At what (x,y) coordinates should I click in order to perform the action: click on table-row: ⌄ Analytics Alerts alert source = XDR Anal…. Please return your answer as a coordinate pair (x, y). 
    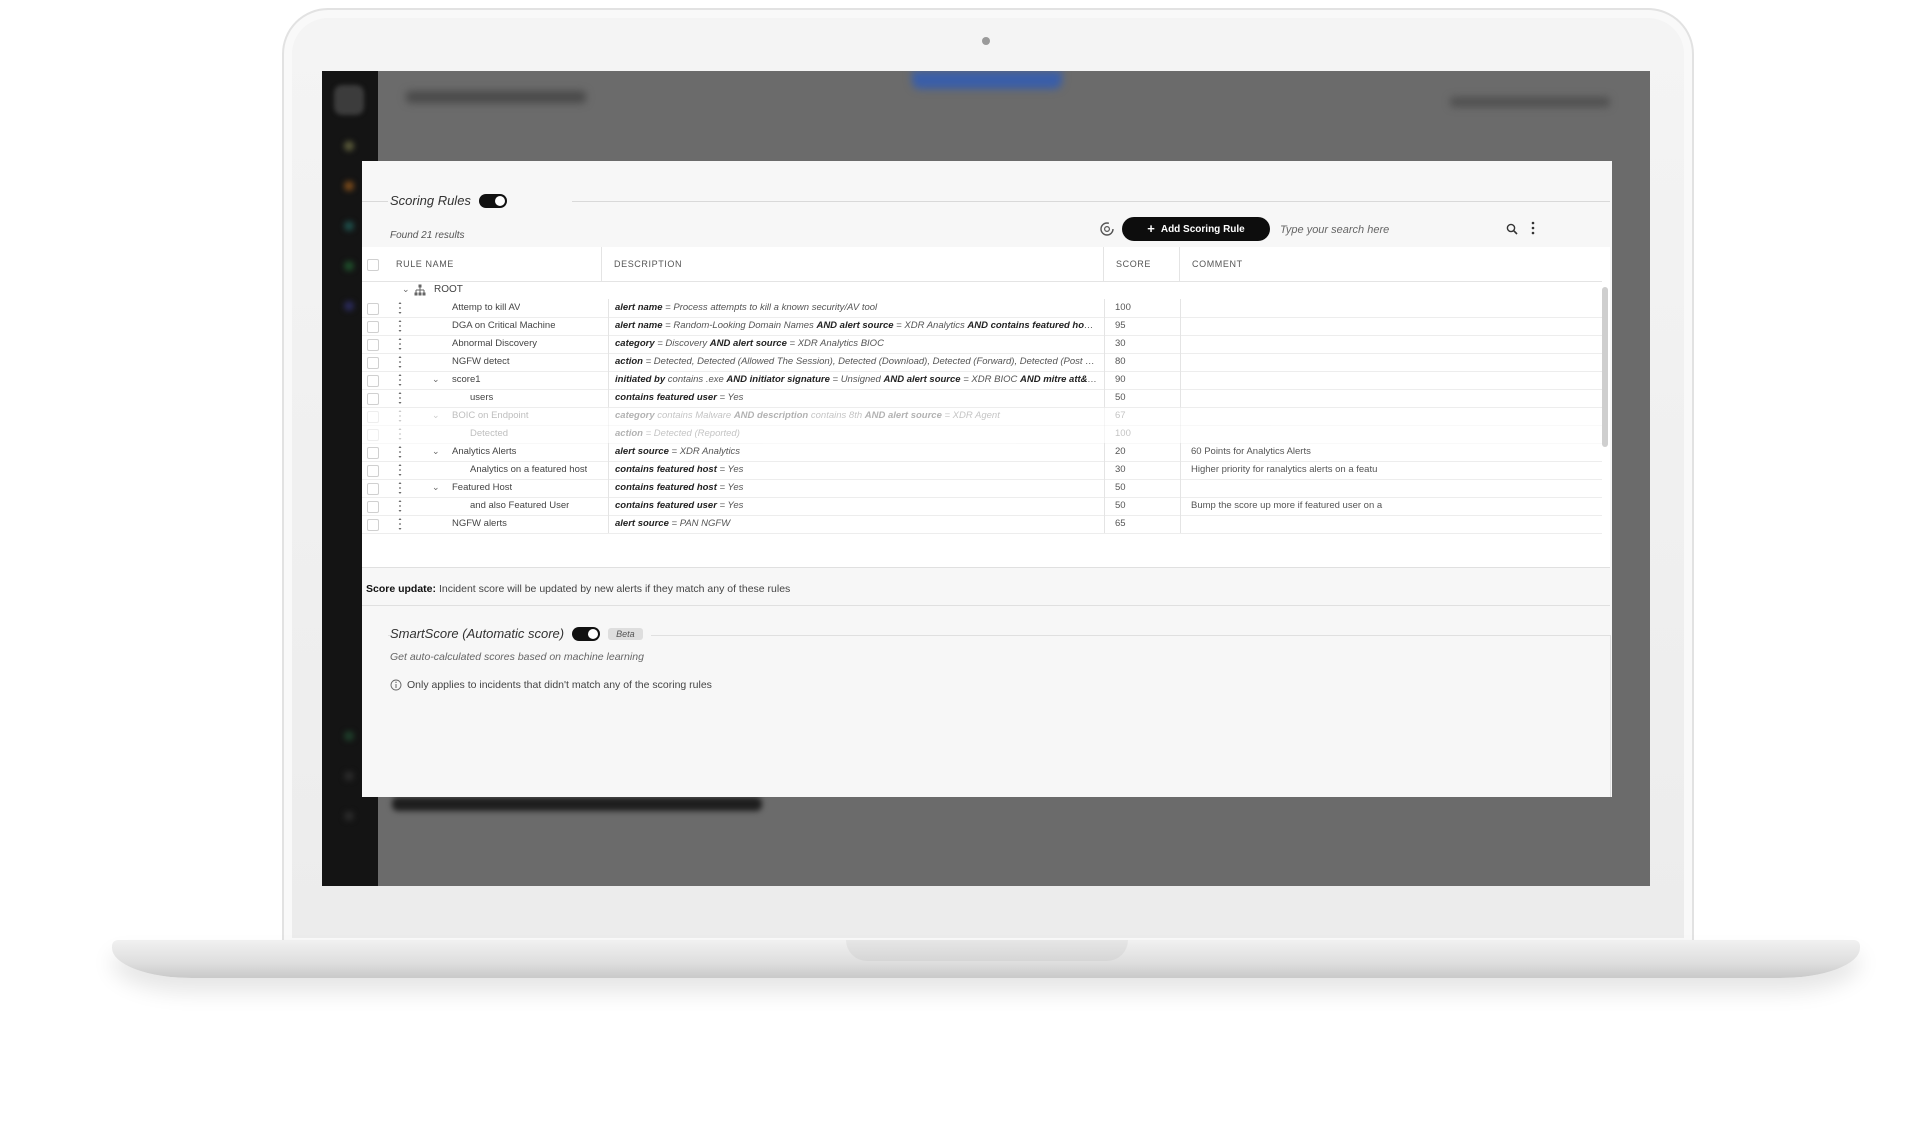
    Looking at the image, I should click on (982, 452).